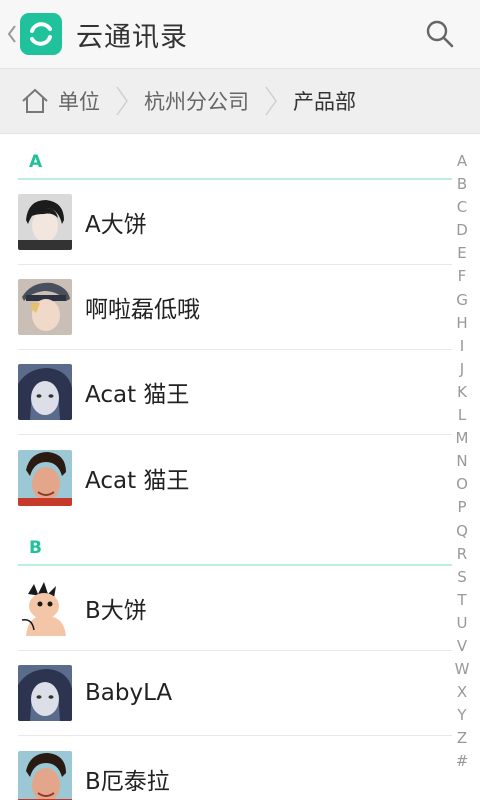  I want to click on contact-name: 啊啦磊低哦, so click(142, 310).